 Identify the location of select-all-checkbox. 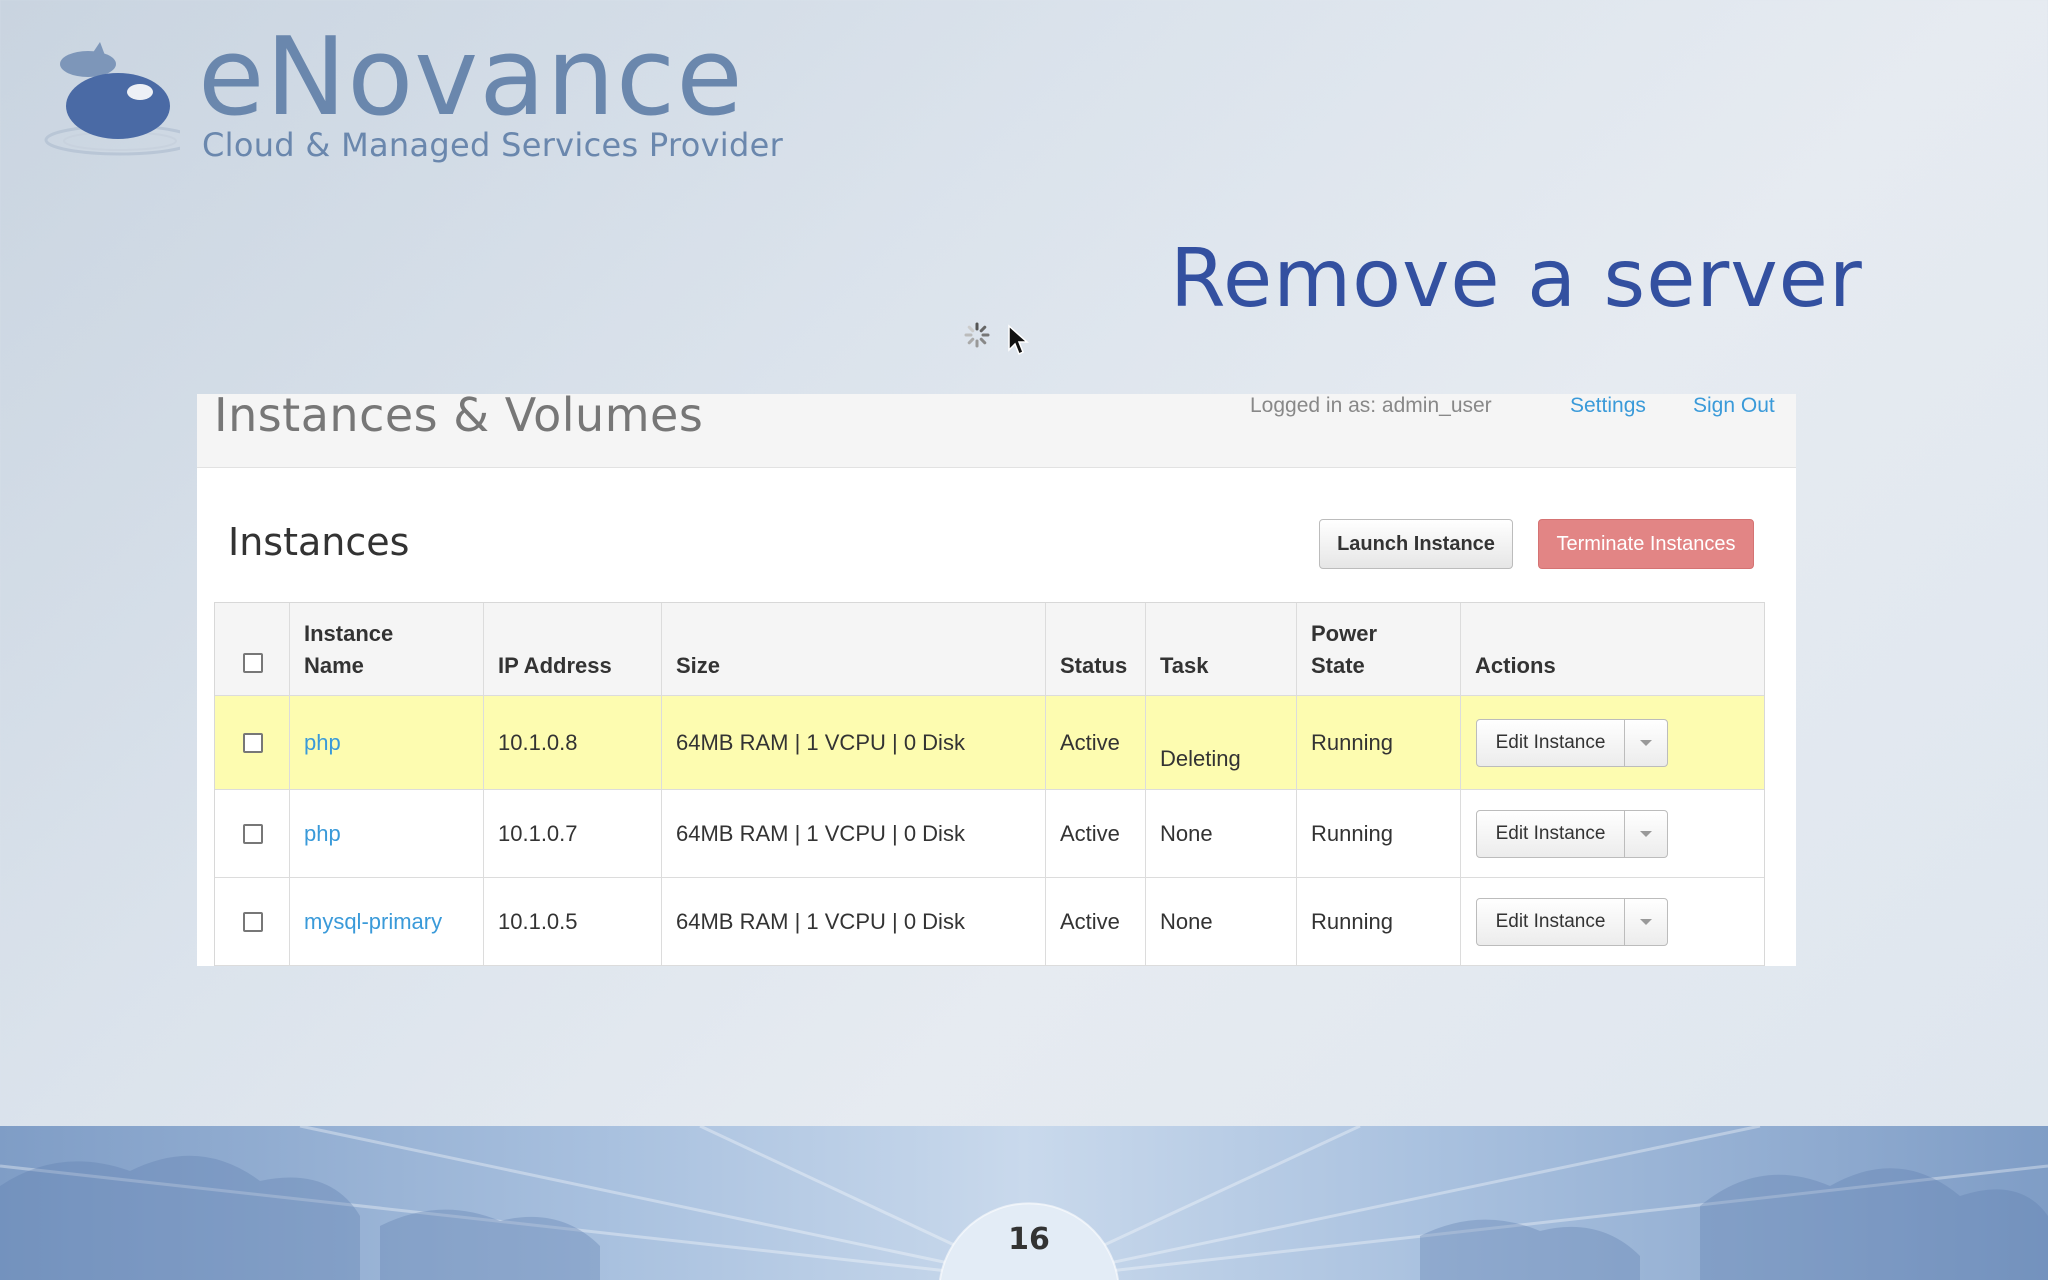
(253, 663).